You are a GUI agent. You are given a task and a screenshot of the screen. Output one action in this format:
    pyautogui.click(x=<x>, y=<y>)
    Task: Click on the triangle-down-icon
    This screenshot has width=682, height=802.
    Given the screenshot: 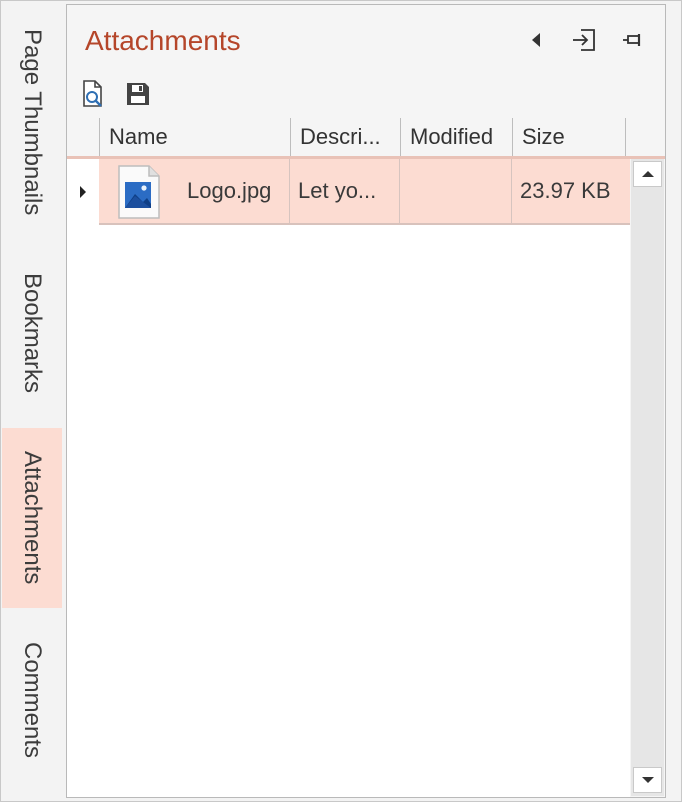 What is the action you would take?
    pyautogui.click(x=647, y=780)
    